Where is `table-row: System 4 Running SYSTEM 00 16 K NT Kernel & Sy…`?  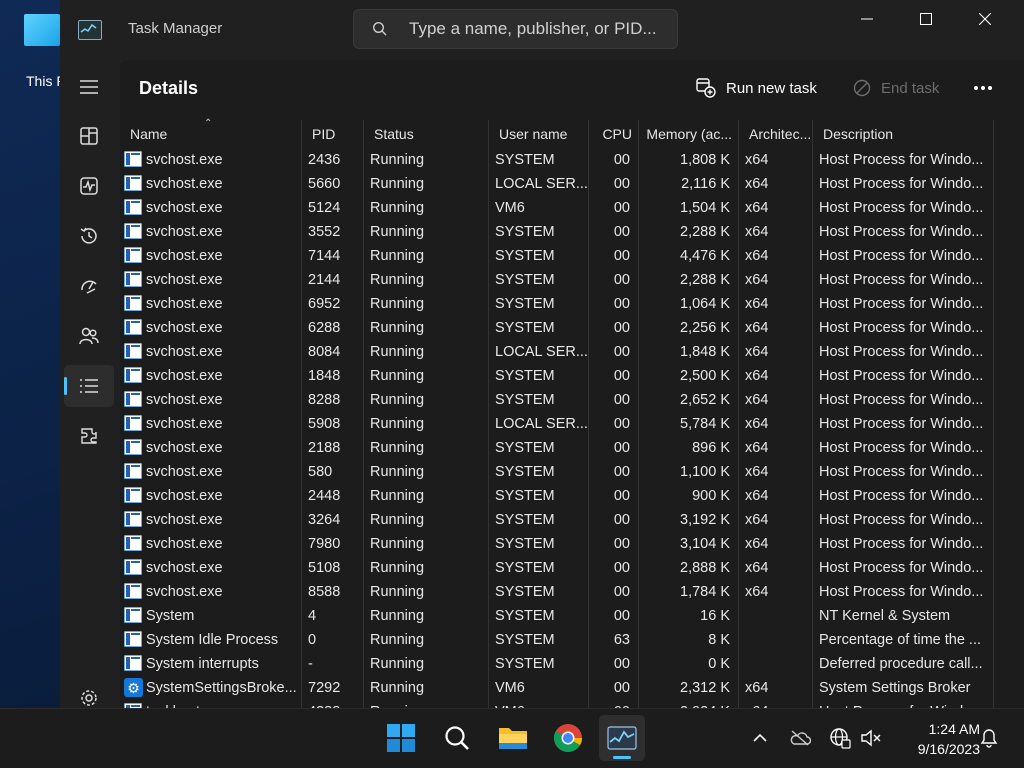 table-row: System 4 Running SYSTEM 00 16 K NT Kernel & Sy… is located at coordinates (556, 616).